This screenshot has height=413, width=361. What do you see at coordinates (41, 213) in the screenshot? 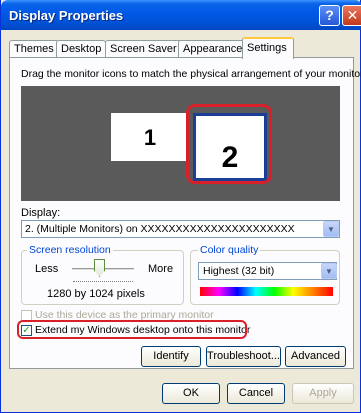
I see `display-label: Display:` at bounding box center [41, 213].